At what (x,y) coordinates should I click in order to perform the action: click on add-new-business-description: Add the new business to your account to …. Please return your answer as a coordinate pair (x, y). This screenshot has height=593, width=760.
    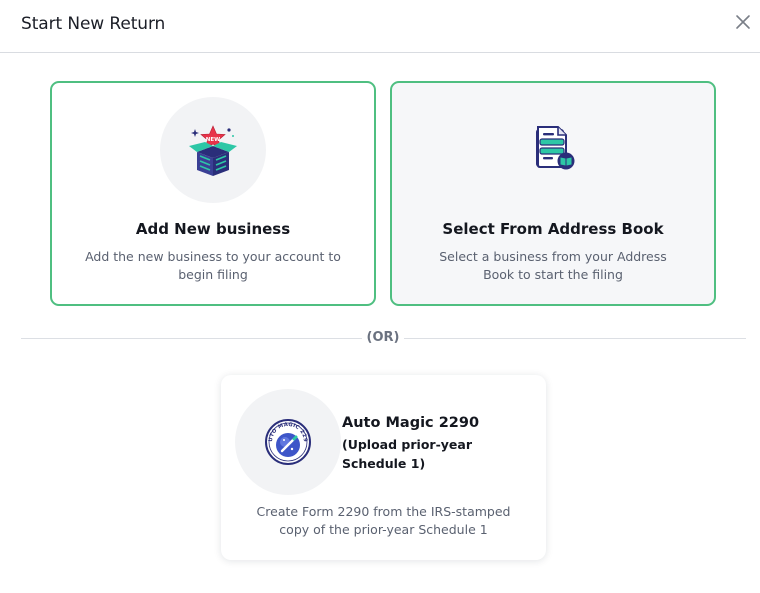
    Looking at the image, I should click on (213, 265).